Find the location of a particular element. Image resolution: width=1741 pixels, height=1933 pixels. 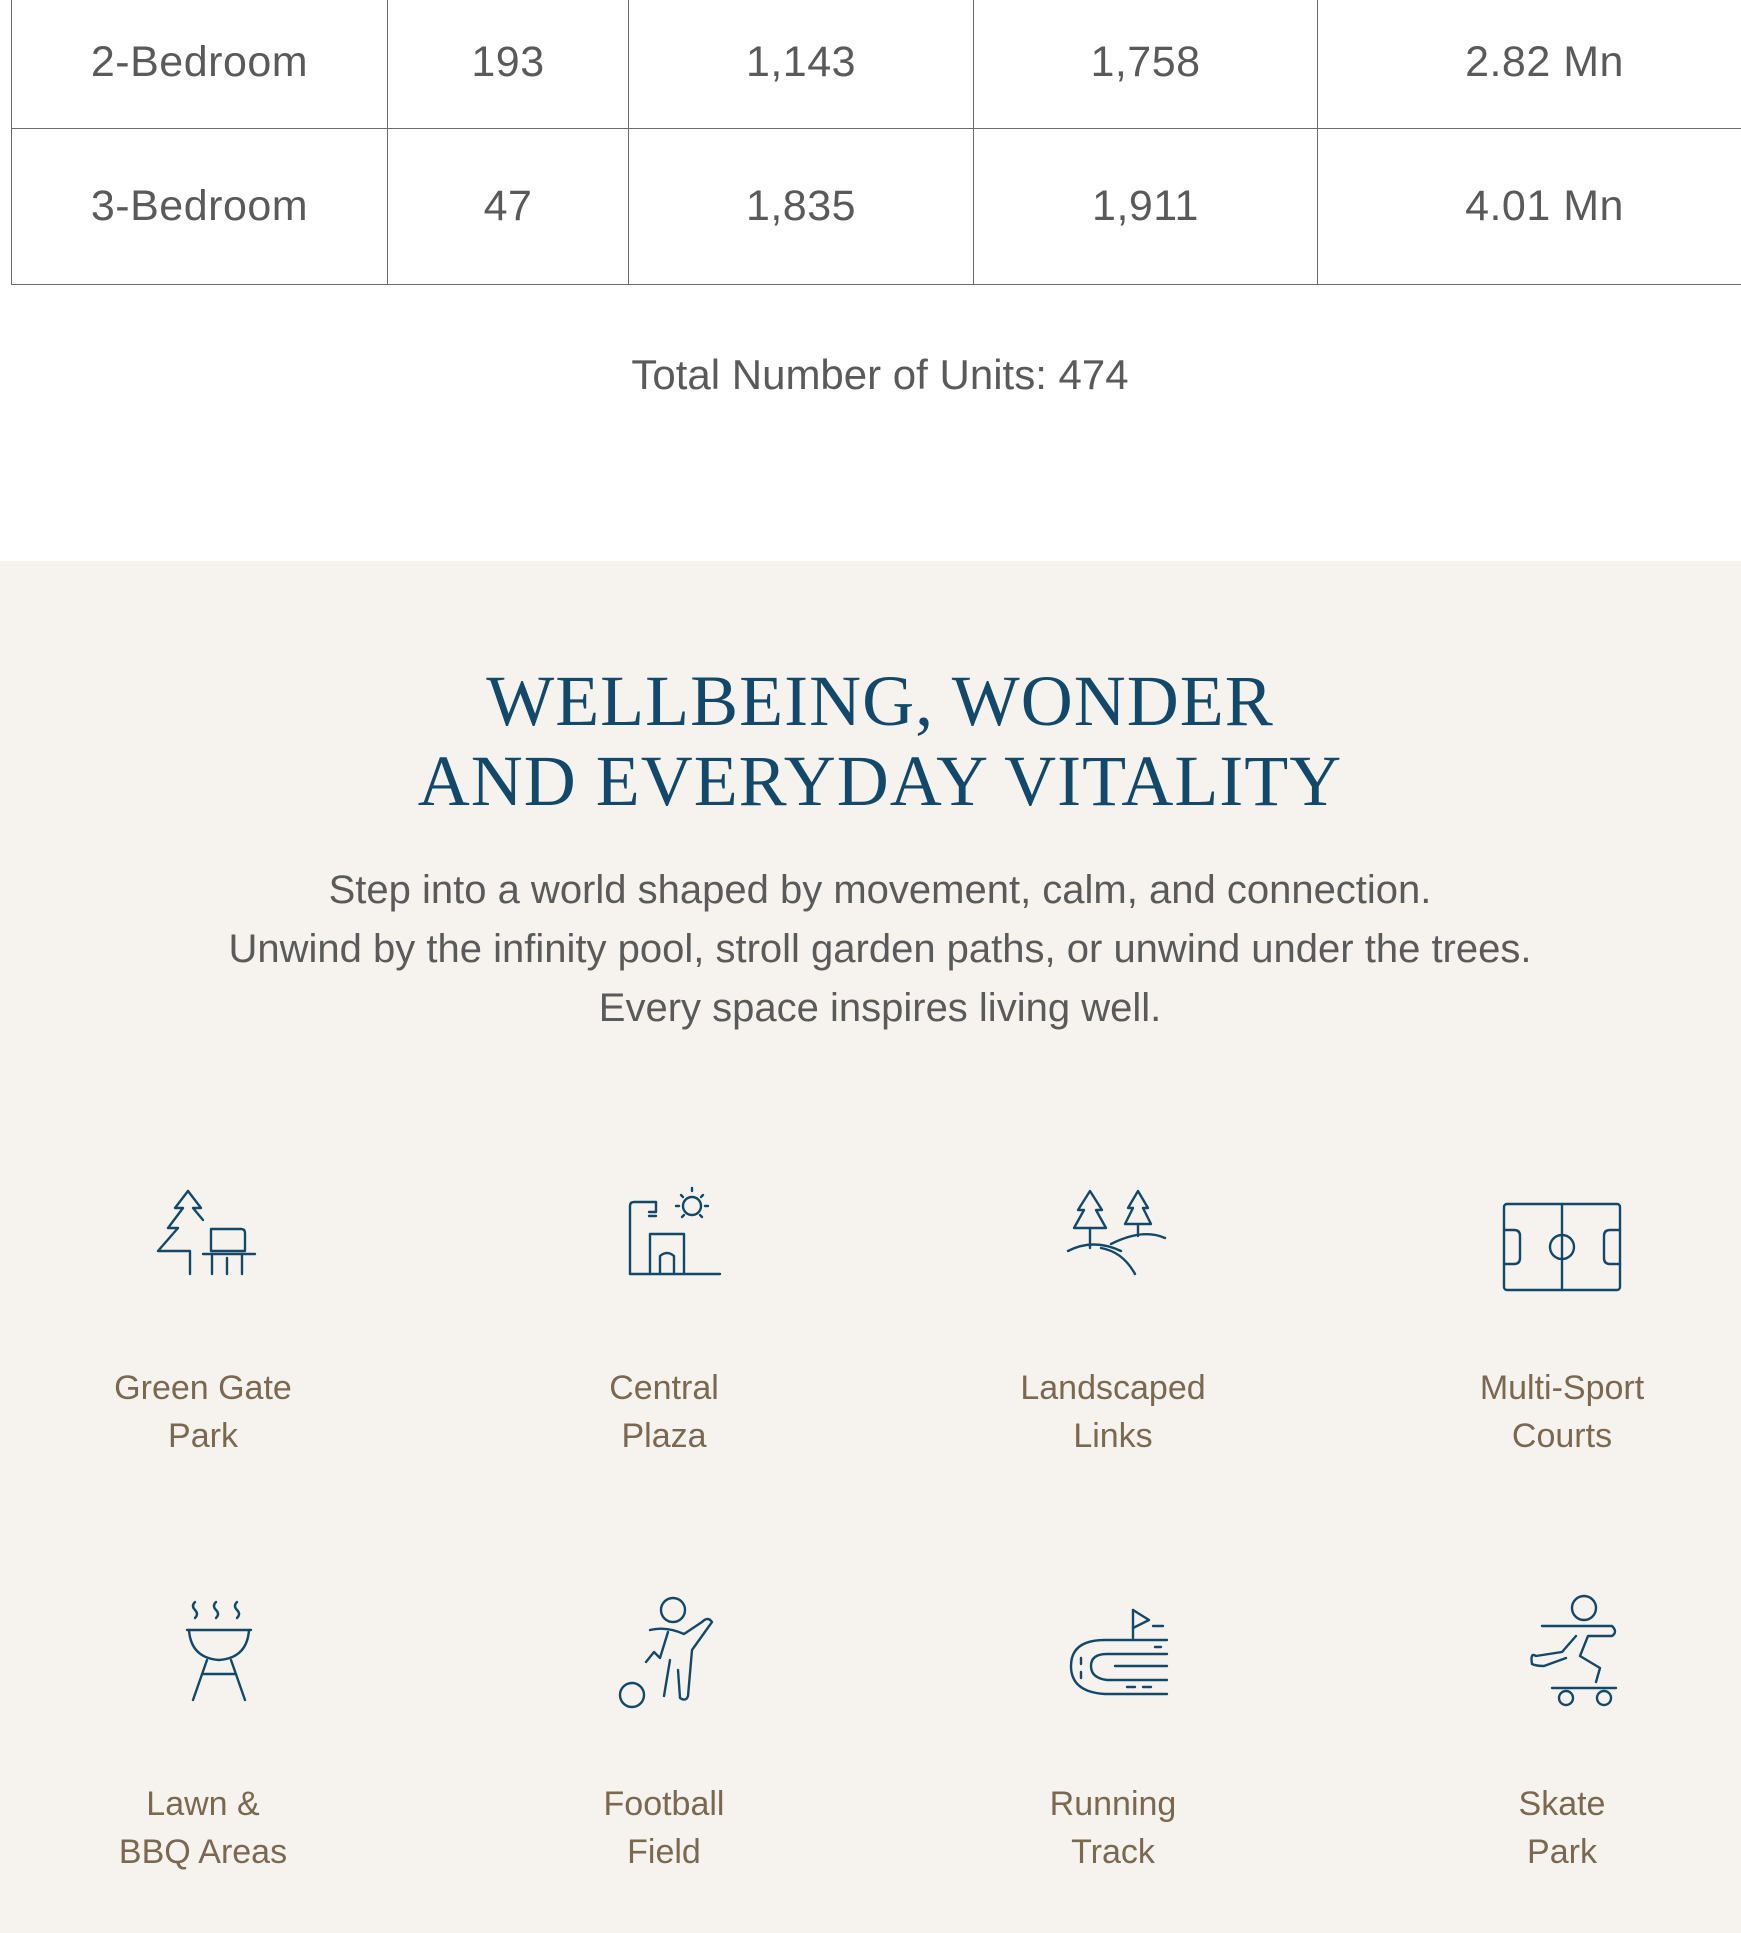

amenity-label: Lawn & BBQ Areas is located at coordinates (203, 1828).